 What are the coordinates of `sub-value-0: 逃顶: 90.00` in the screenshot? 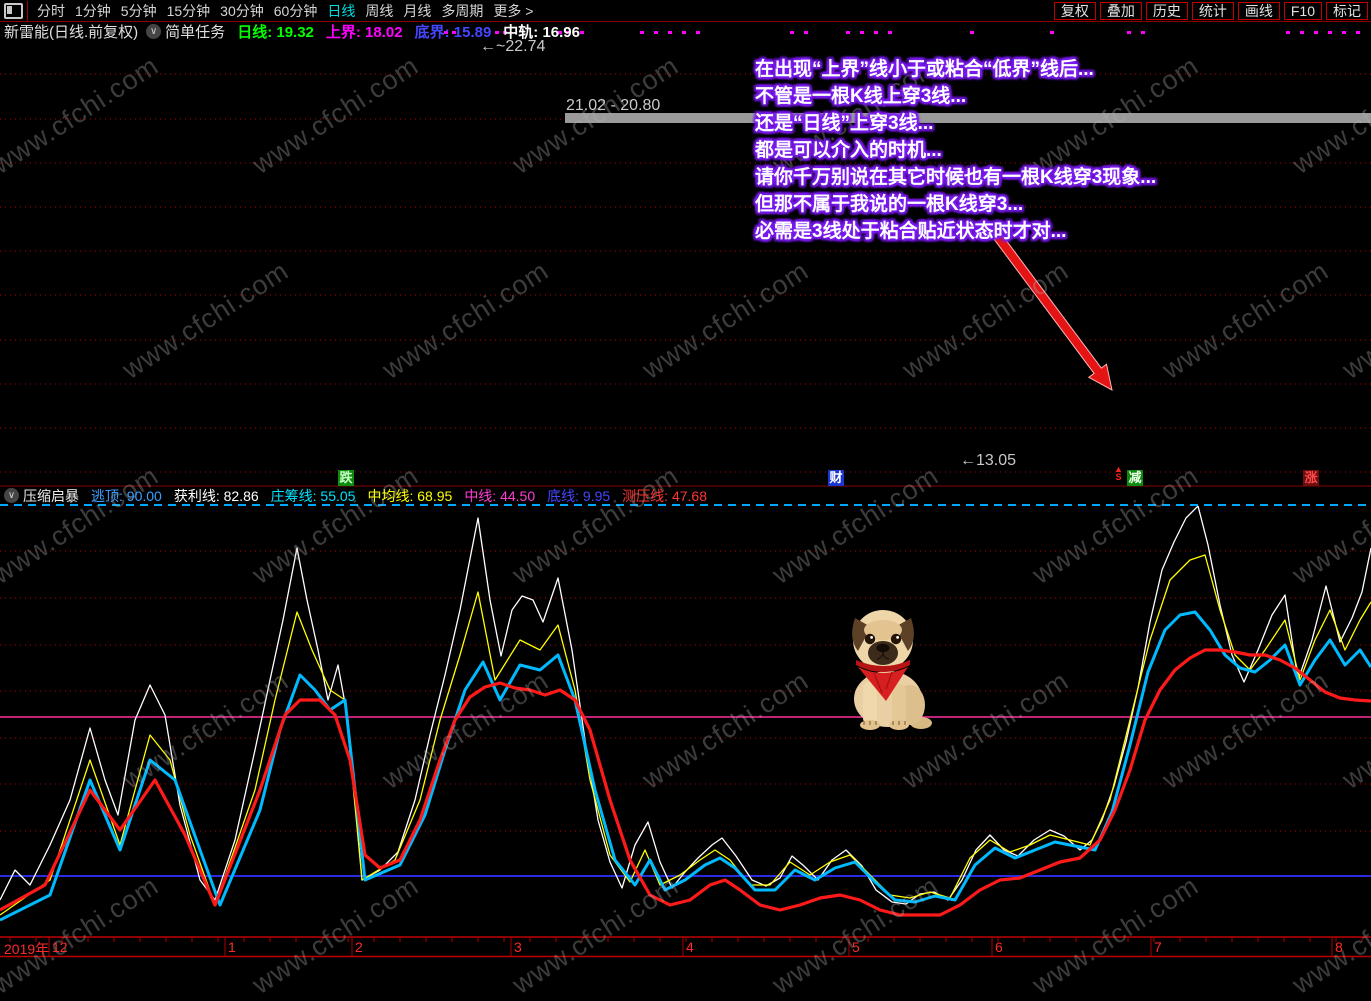 It's located at (126, 495).